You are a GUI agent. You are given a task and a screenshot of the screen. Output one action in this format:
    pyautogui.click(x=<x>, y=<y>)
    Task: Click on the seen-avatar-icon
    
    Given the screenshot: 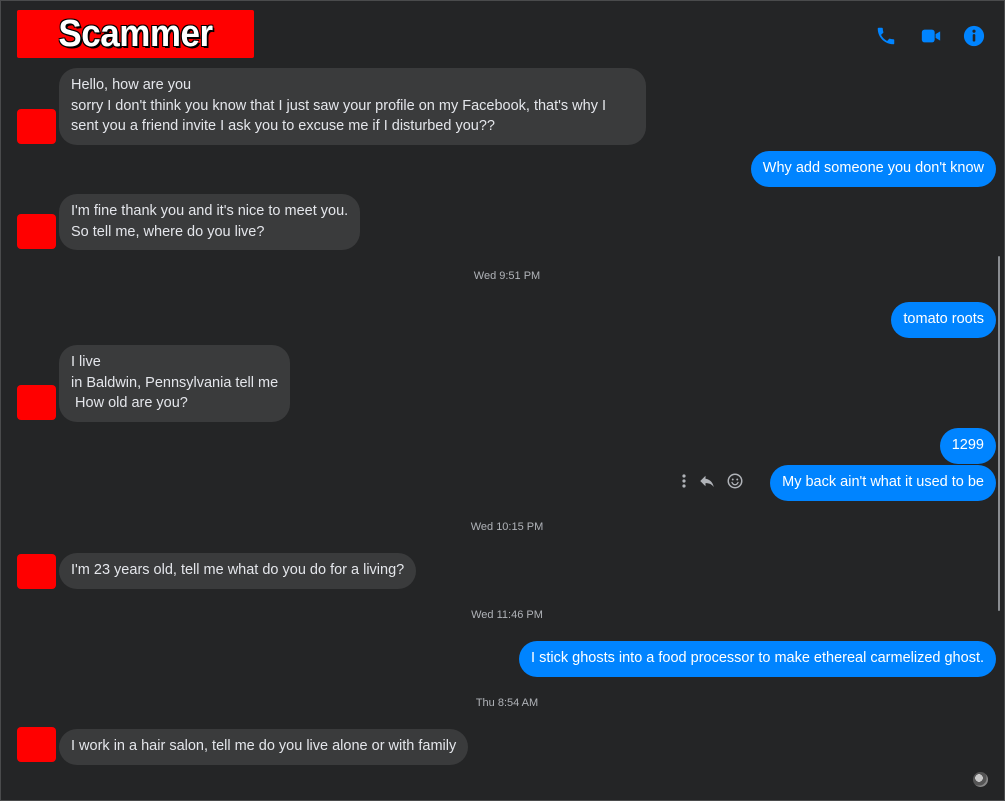 What is the action you would take?
    pyautogui.click(x=980, y=779)
    